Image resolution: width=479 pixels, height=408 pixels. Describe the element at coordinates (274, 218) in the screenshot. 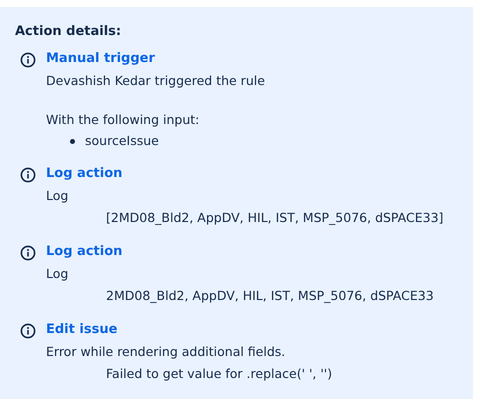

I see `detail-text: [2MD08_Bld2, AppDV, HIL, IST, MSP_5076, dSPACE33]` at that location.